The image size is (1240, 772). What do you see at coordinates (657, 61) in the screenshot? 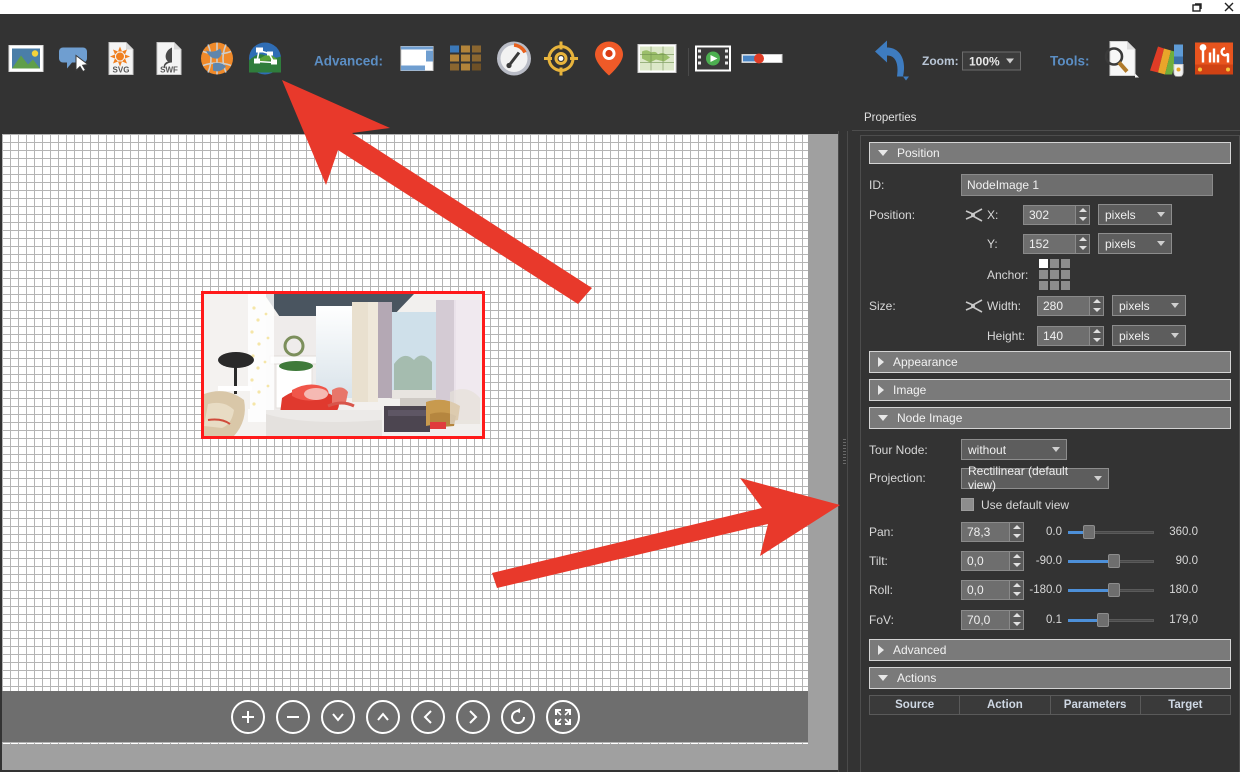
I see `advanced-worldmap-tool` at bounding box center [657, 61].